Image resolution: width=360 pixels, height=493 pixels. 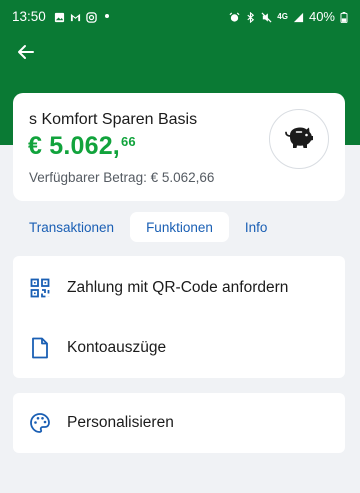 What do you see at coordinates (180, 16) in the screenshot?
I see `status-bar: 13:50 4G 40%` at bounding box center [180, 16].